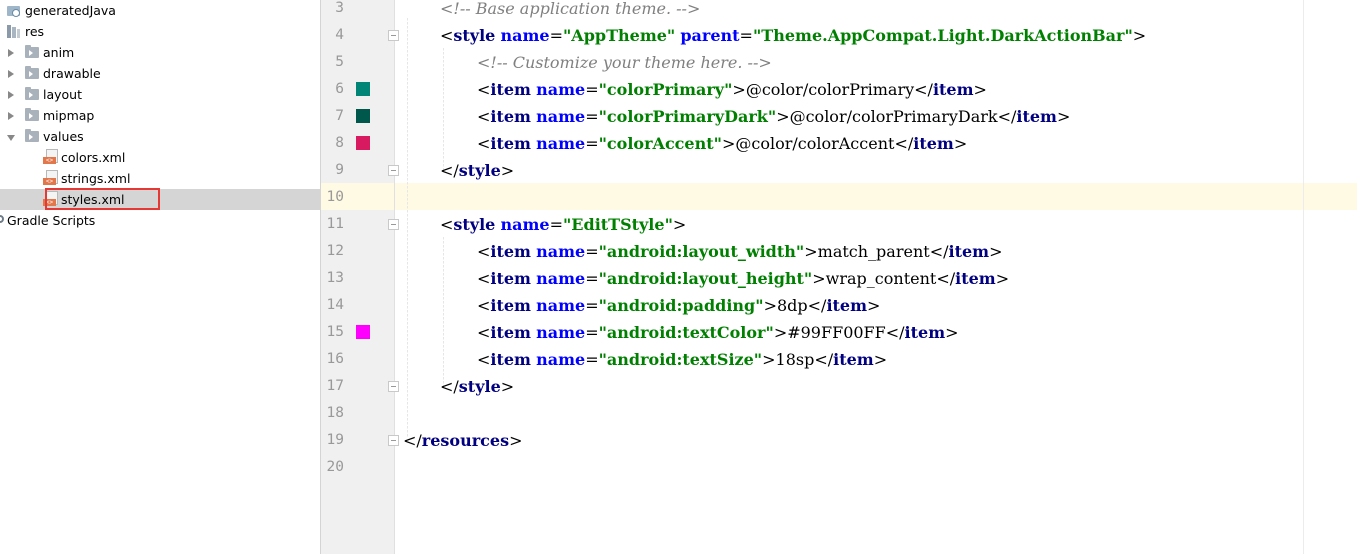  Describe the element at coordinates (477, 386) in the screenshot. I see `code-line-17: </style>` at that location.